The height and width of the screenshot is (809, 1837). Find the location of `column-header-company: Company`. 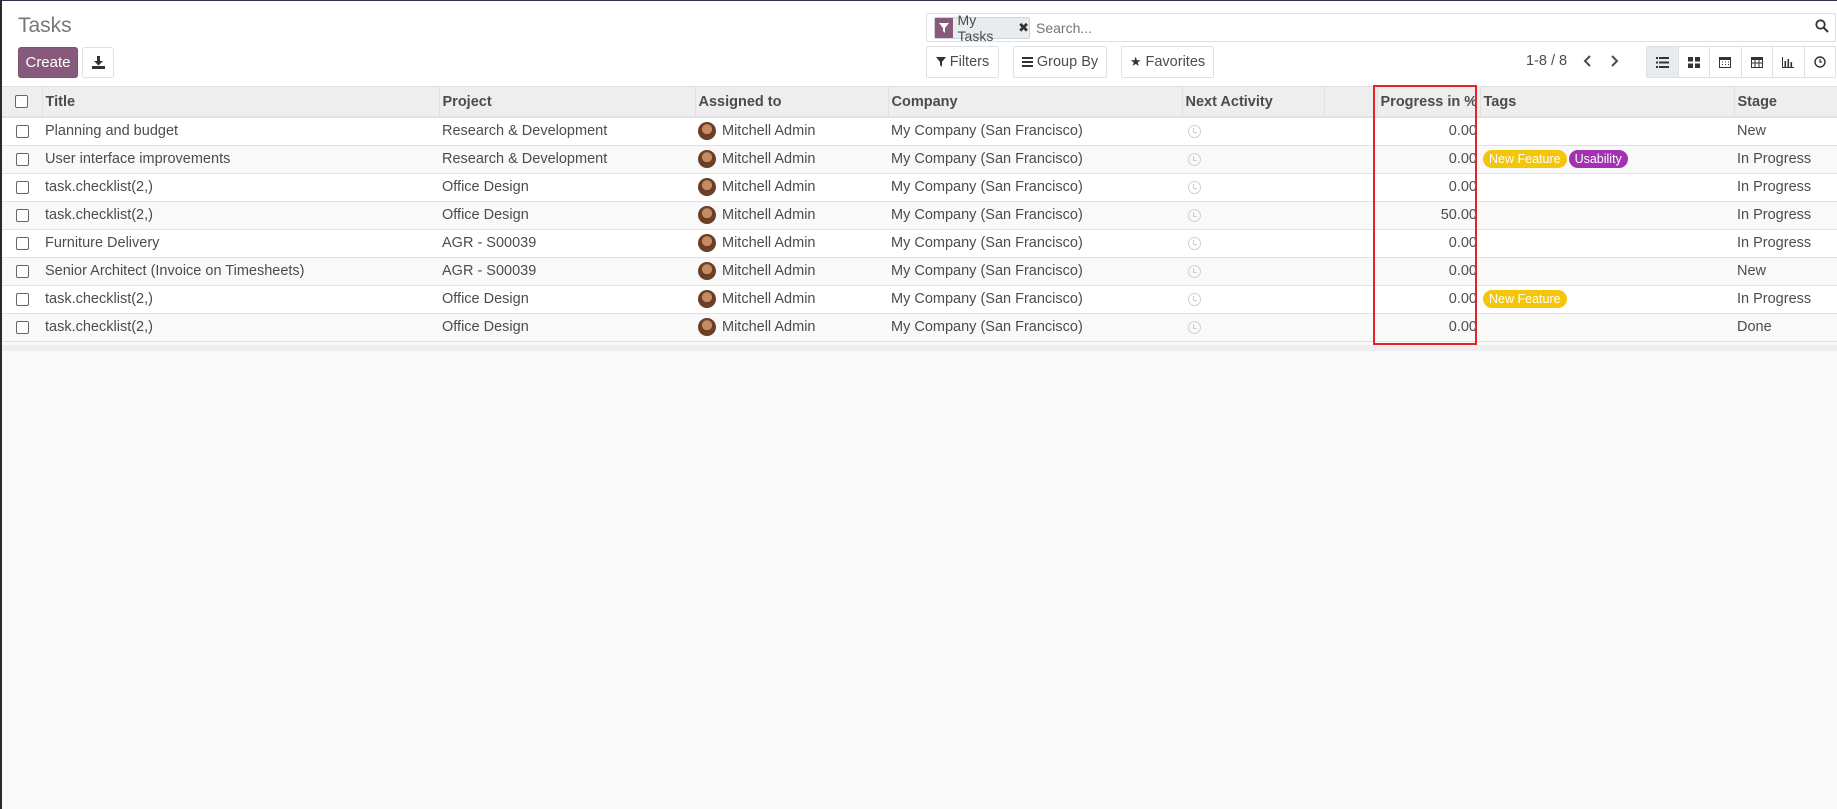

column-header-company: Company is located at coordinates (1035, 102).